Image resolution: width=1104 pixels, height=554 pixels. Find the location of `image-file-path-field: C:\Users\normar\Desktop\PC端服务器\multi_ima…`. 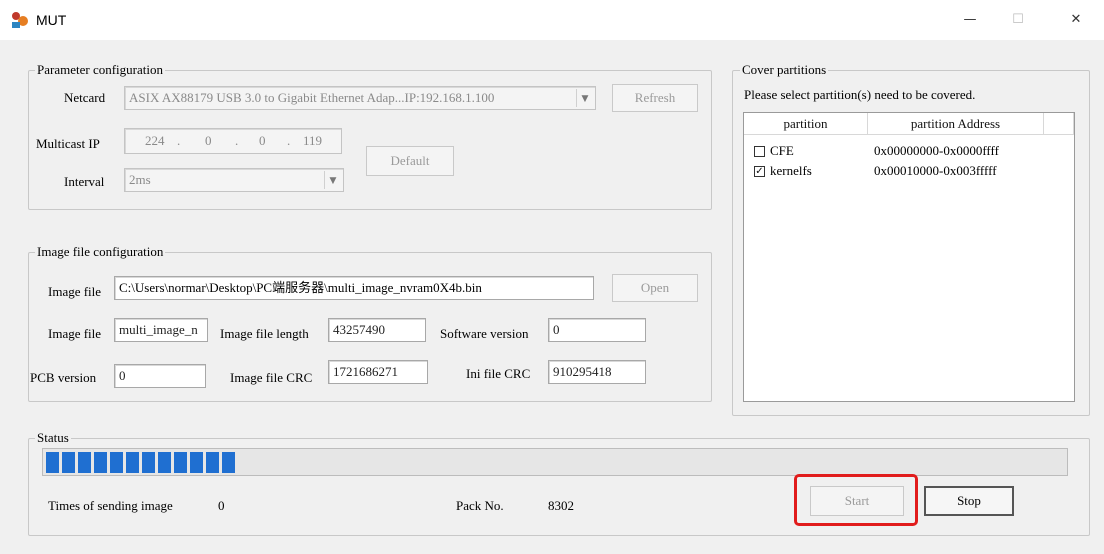

image-file-path-field: C:\Users\normar\Desktop\PC端服务器\multi_ima… is located at coordinates (354, 288).